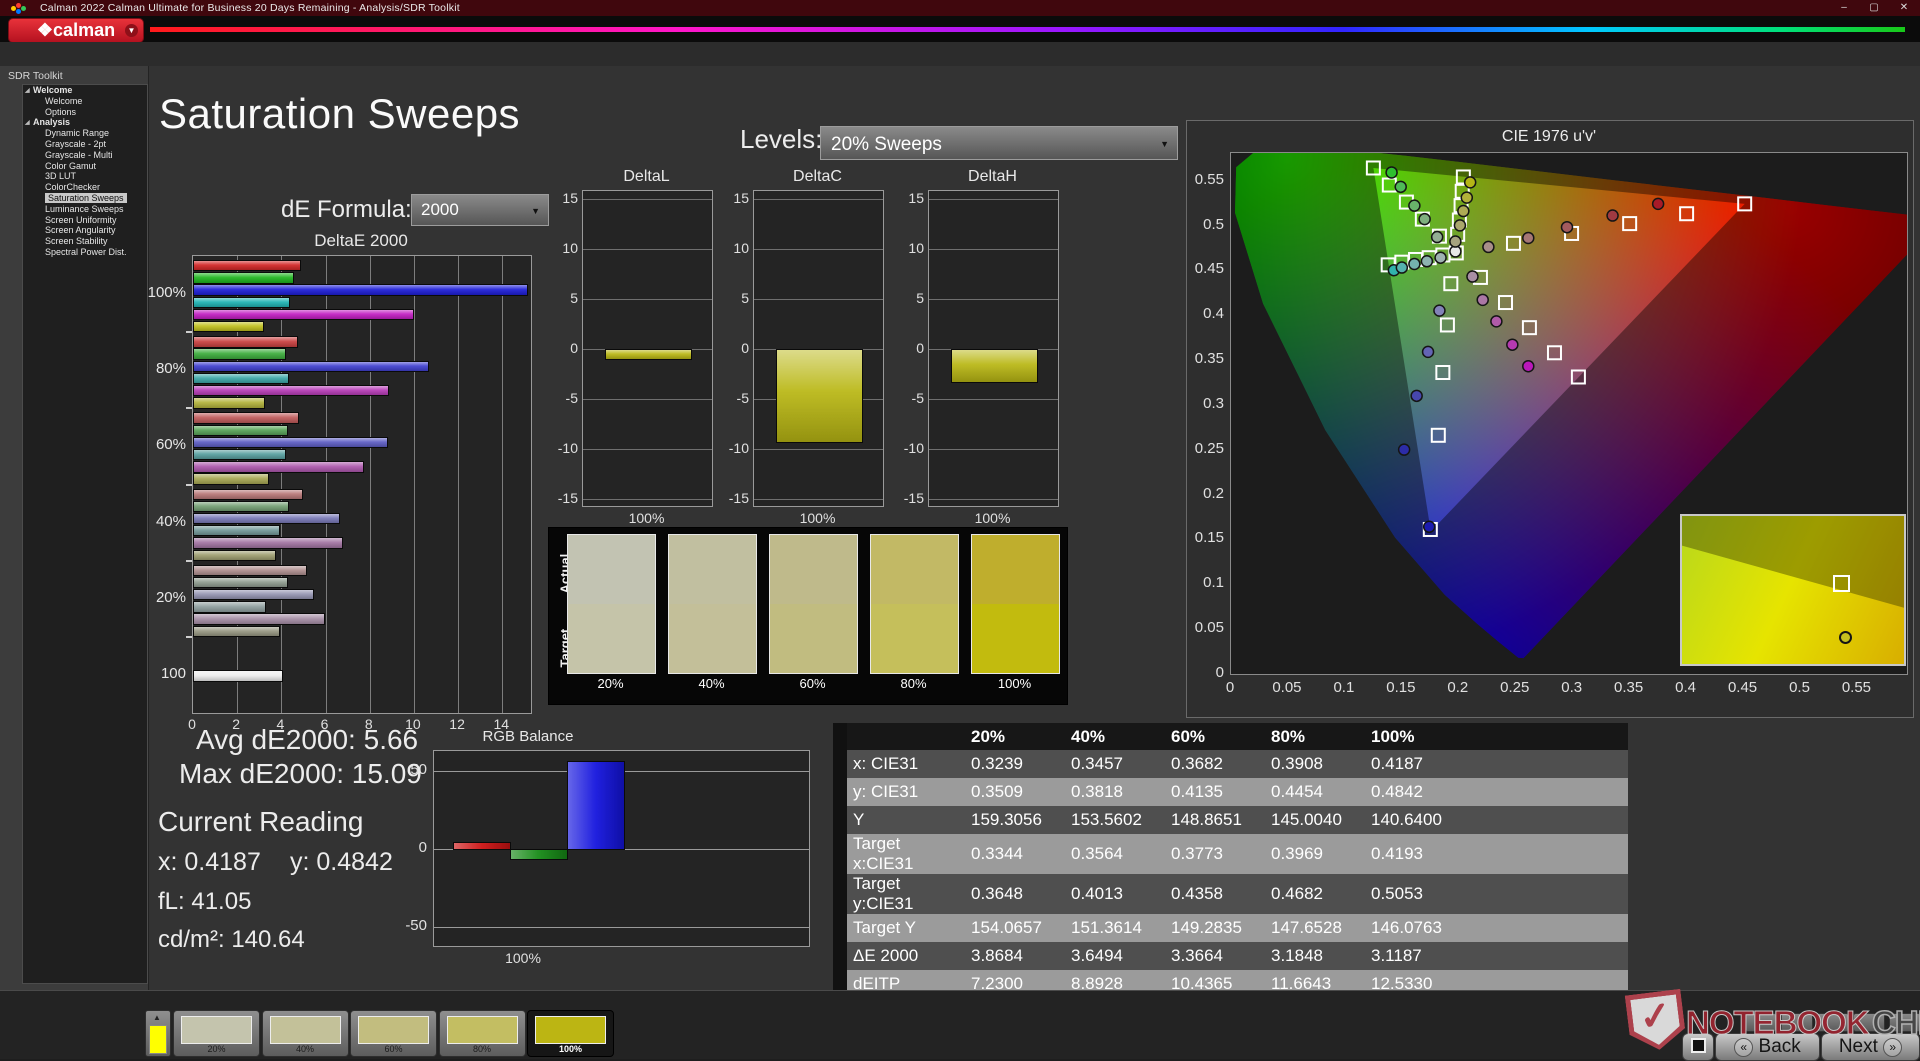  Describe the element at coordinates (570, 1049) in the screenshot. I see `patch-label: 100%` at that location.